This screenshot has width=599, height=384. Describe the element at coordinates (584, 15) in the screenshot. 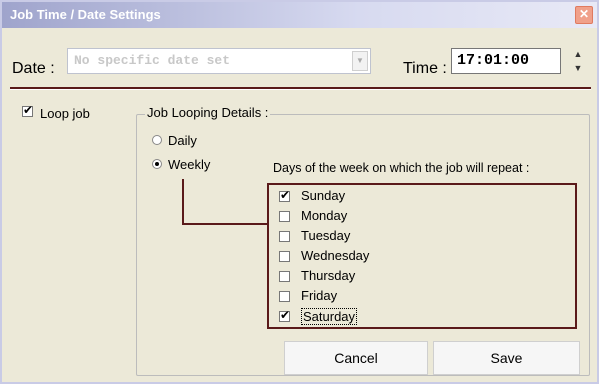

I see `close-icon: ✕` at that location.